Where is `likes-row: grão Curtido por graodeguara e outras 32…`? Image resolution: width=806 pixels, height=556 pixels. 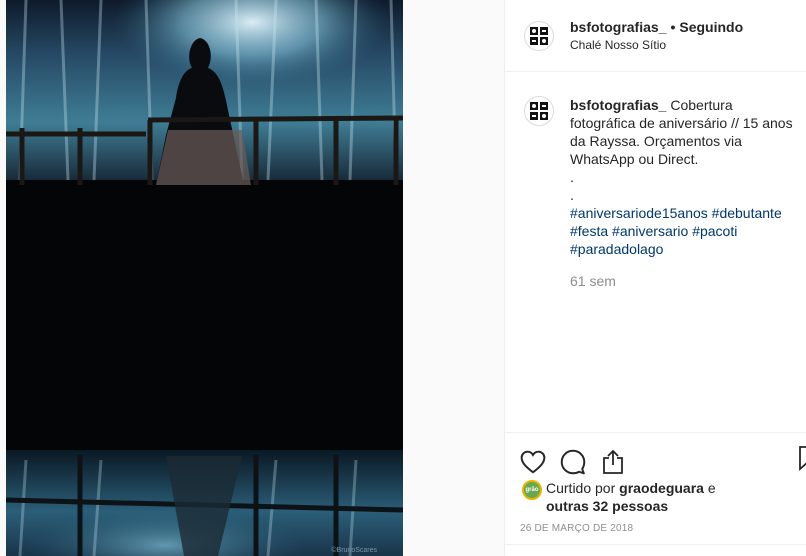
likes-row: grão Curtido por graodeguara e outras 32… is located at coordinates (655, 497).